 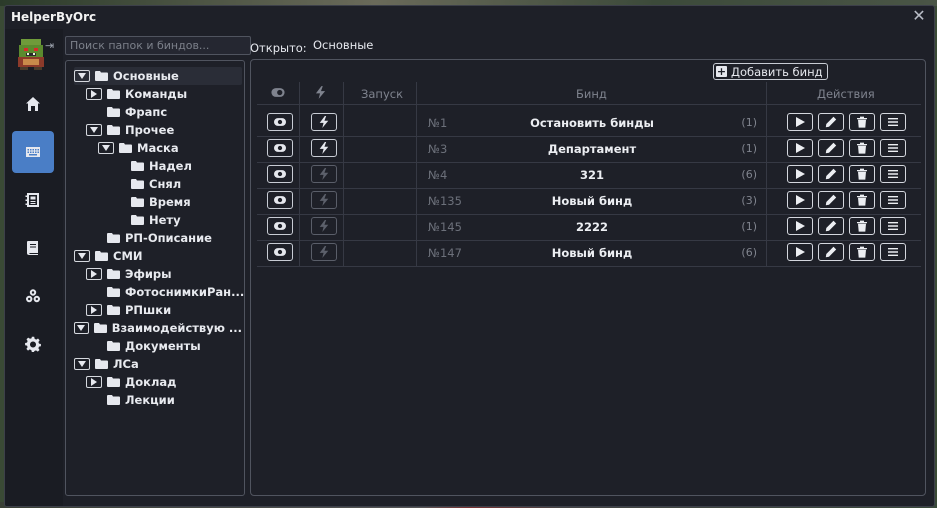 I want to click on table-row: №3 Департамент (1), so click(x=589, y=149).